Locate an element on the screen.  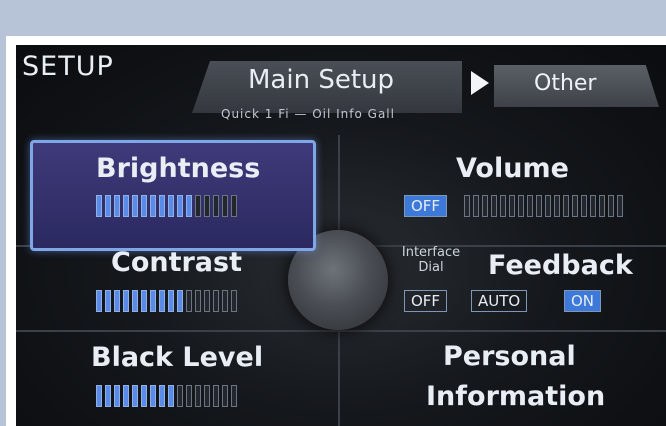
information-label: Information is located at coordinates (516, 396).